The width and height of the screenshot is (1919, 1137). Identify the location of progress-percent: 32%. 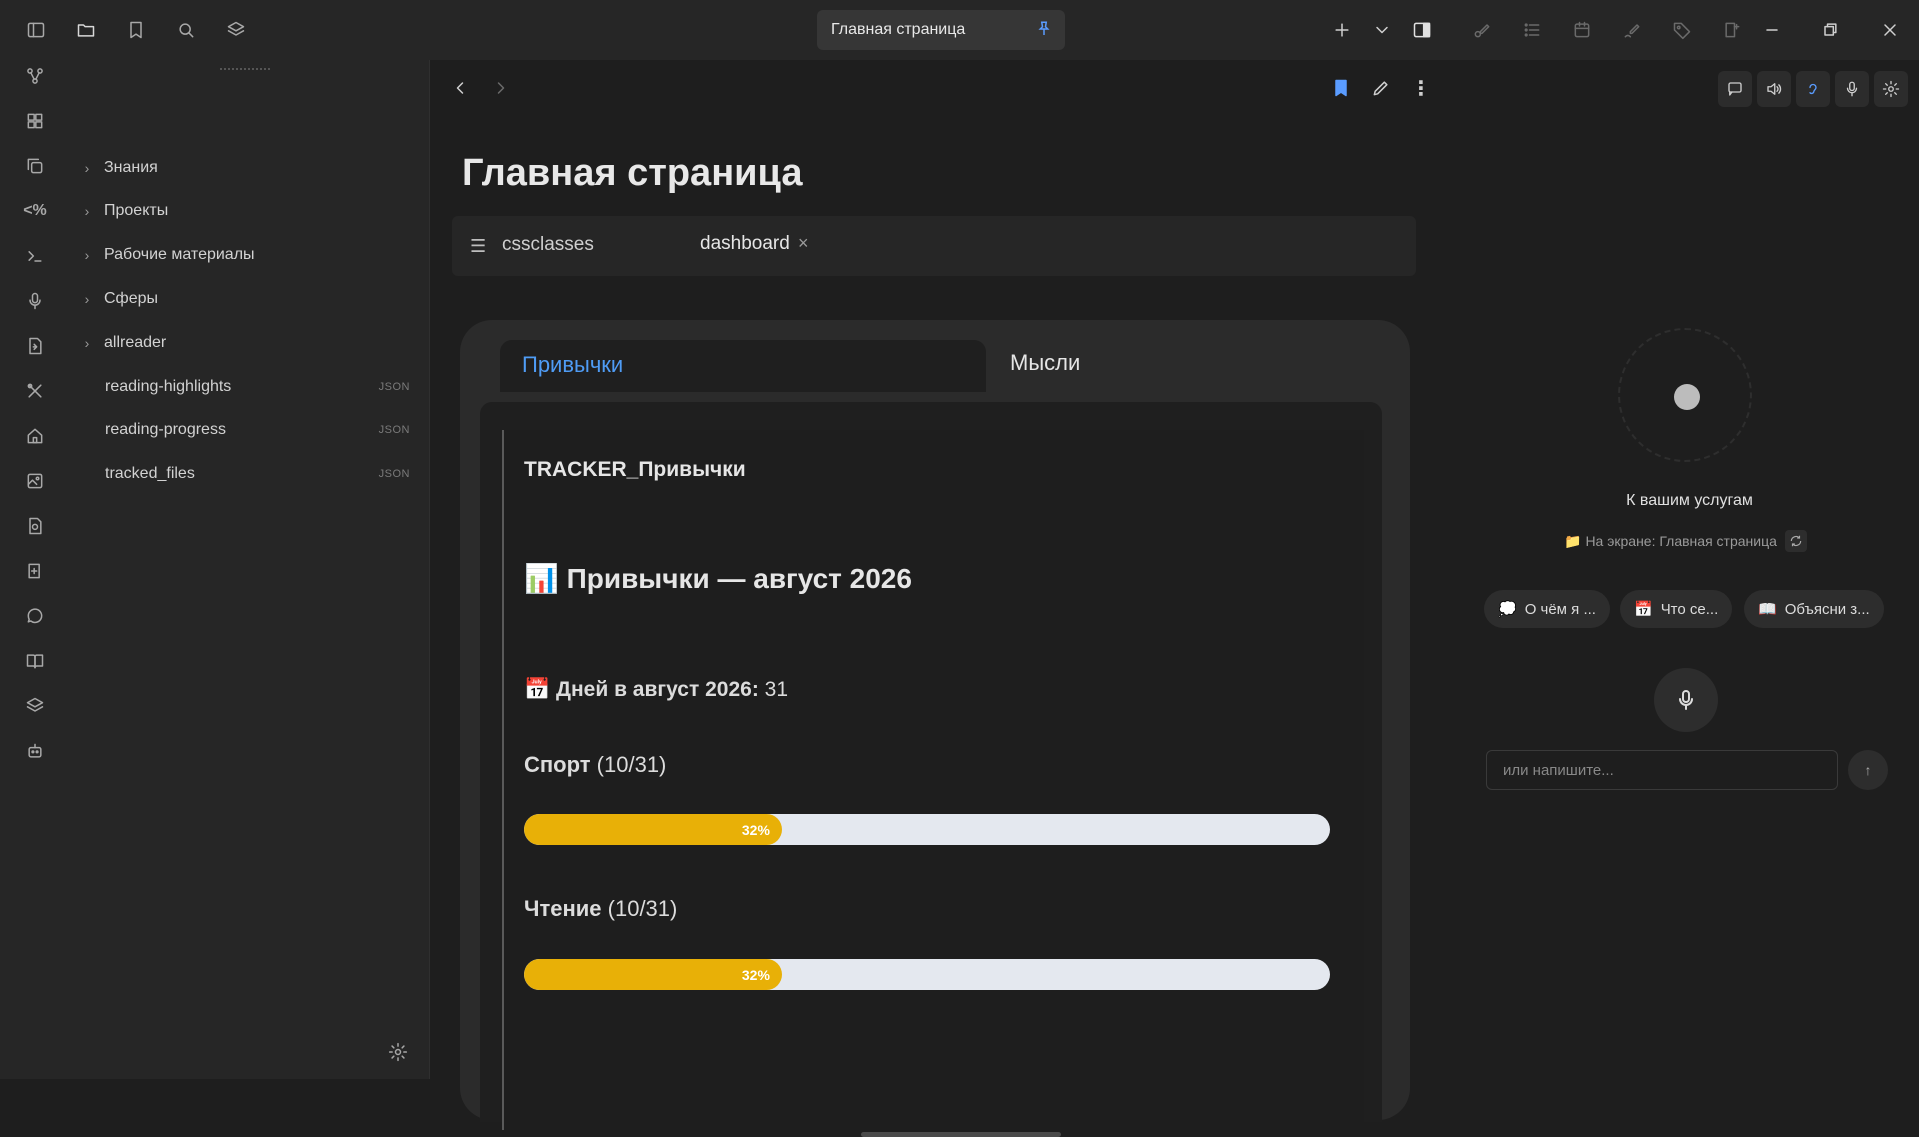
(755, 829).